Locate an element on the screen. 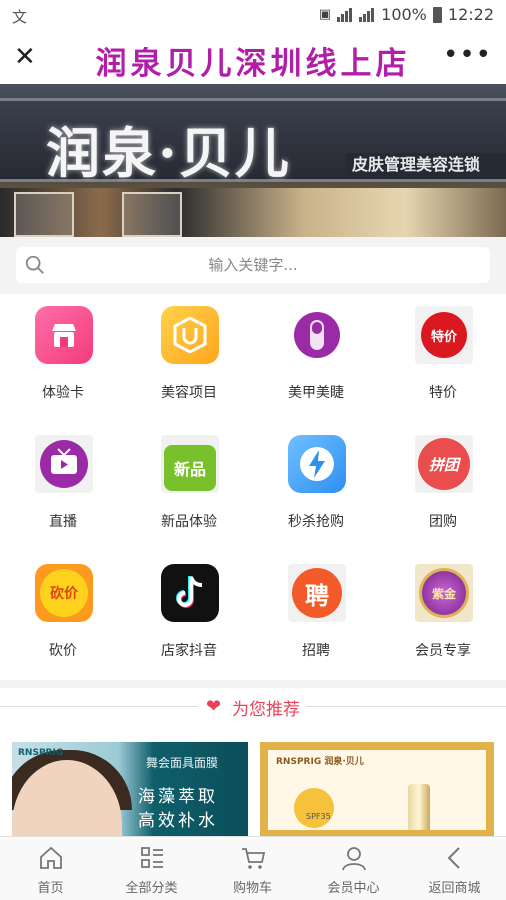  category-label: 招聘 is located at coordinates (316, 651).